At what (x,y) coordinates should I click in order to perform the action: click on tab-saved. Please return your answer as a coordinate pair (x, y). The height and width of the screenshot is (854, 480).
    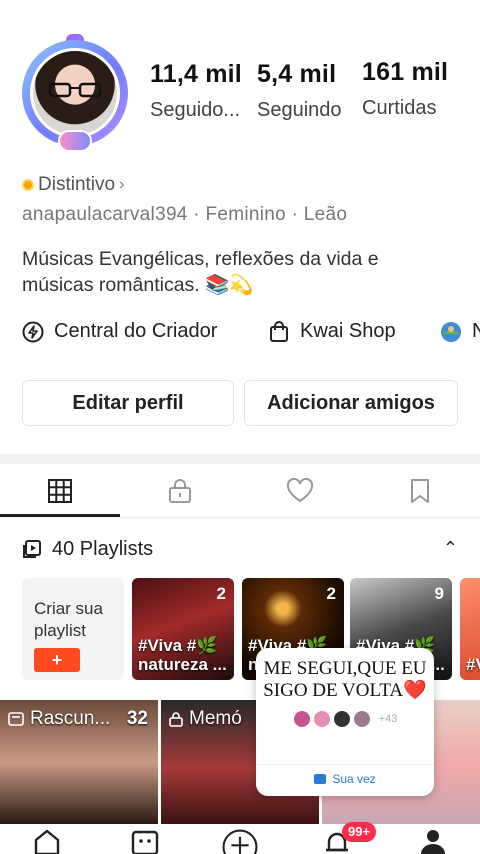
    Looking at the image, I should click on (420, 491).